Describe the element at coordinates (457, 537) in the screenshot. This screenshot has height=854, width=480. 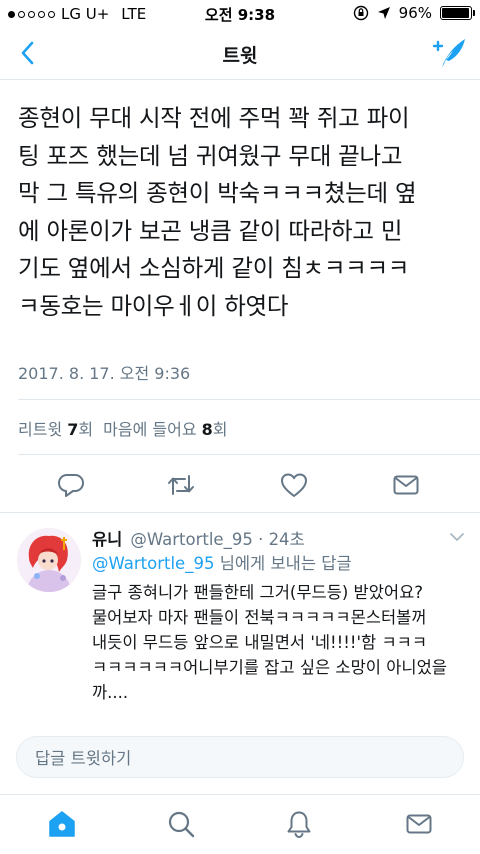
I see `chevron-down-icon` at that location.